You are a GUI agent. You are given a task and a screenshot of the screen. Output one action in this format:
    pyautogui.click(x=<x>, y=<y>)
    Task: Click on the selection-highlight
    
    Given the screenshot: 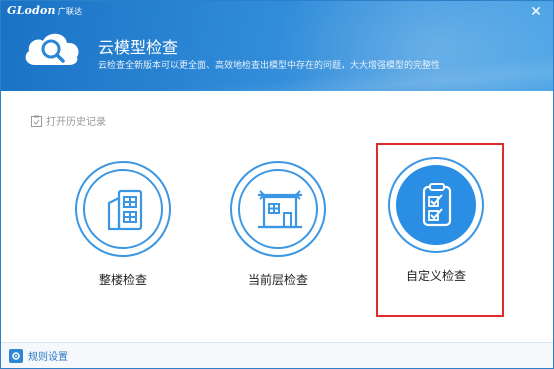 What is the action you would take?
    pyautogui.click(x=440, y=230)
    